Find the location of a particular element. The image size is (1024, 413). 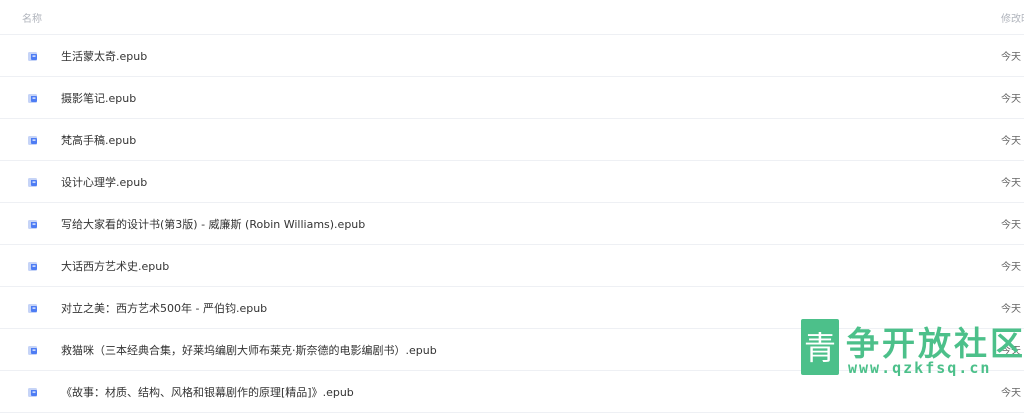

file-name: 摄影笔记.epub is located at coordinates (98, 98).